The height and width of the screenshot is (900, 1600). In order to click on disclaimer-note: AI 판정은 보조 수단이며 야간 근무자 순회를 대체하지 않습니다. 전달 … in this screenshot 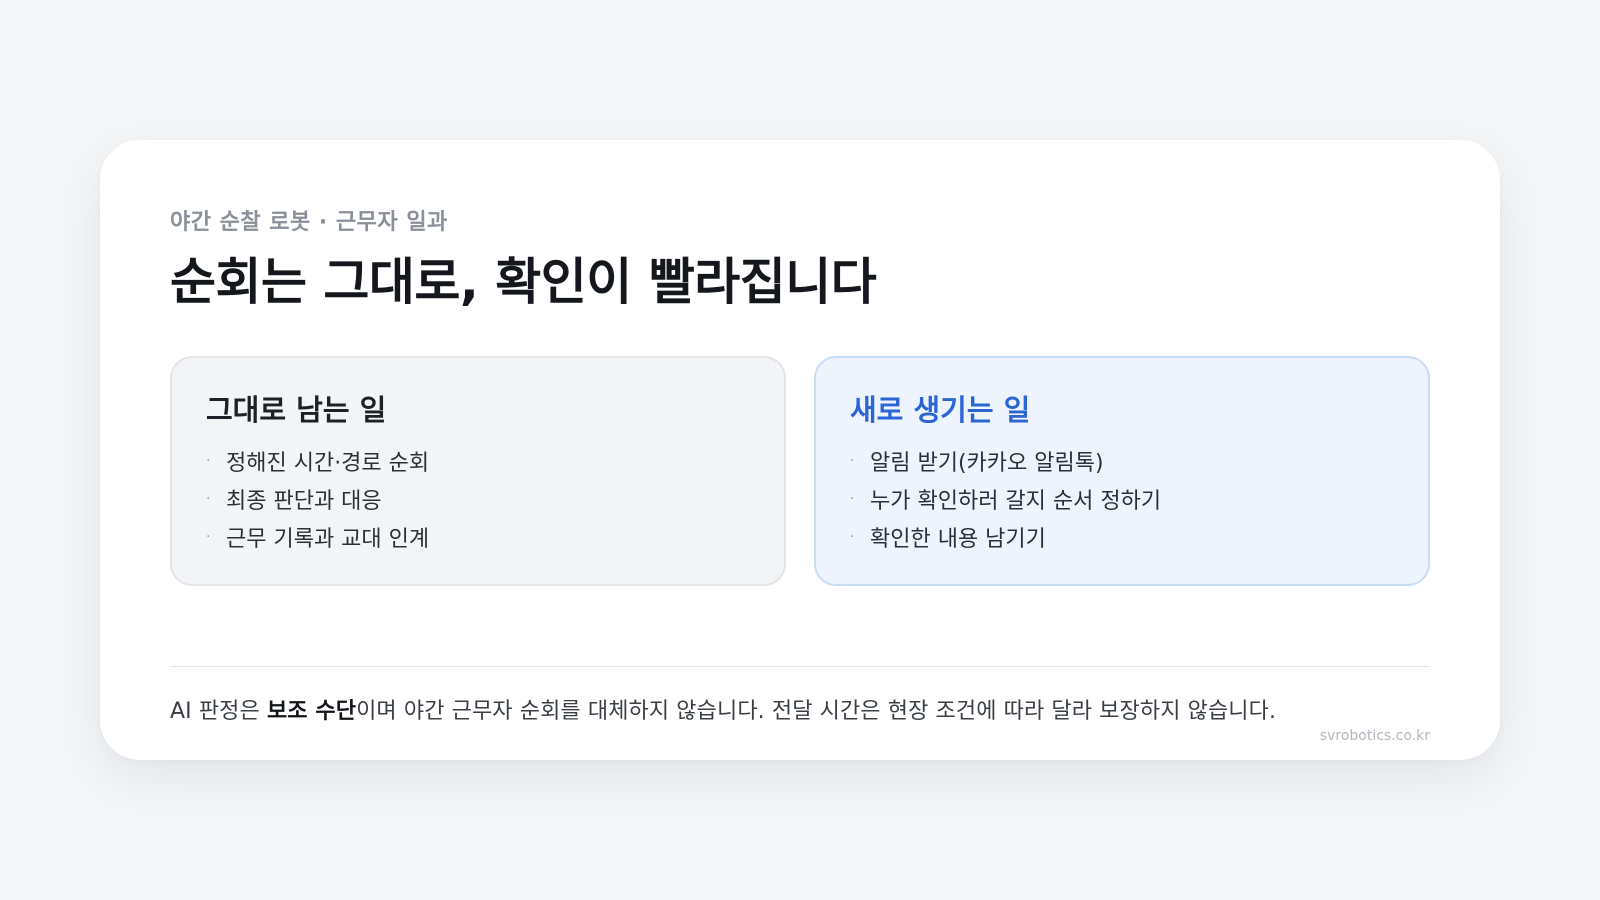, I will do `click(800, 709)`.